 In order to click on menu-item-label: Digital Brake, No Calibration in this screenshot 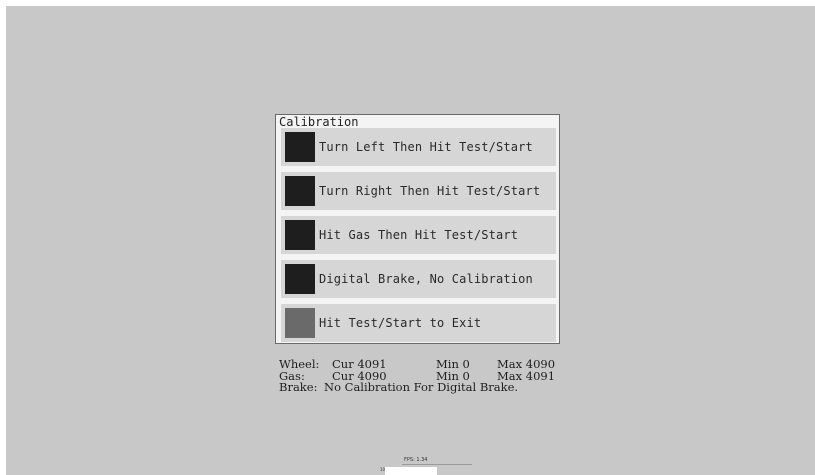, I will do `click(426, 279)`.